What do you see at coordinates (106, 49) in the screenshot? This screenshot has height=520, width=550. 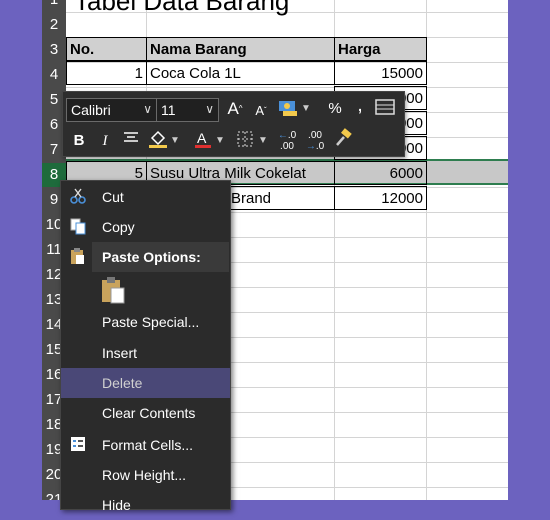 I see `header-no: No.` at bounding box center [106, 49].